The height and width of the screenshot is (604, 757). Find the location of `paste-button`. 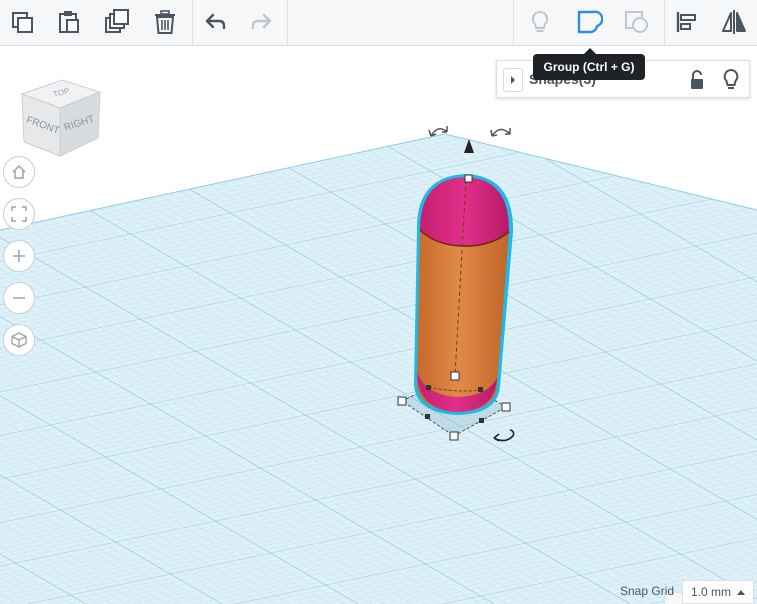

paste-button is located at coordinates (69, 22).